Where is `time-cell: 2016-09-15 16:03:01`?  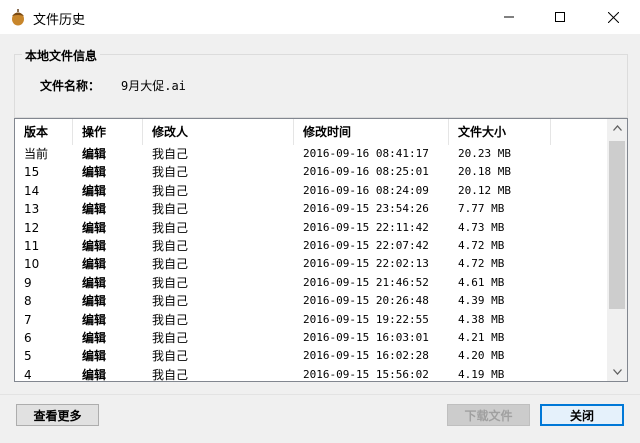
time-cell: 2016-09-15 16:03:01 is located at coordinates (366, 337).